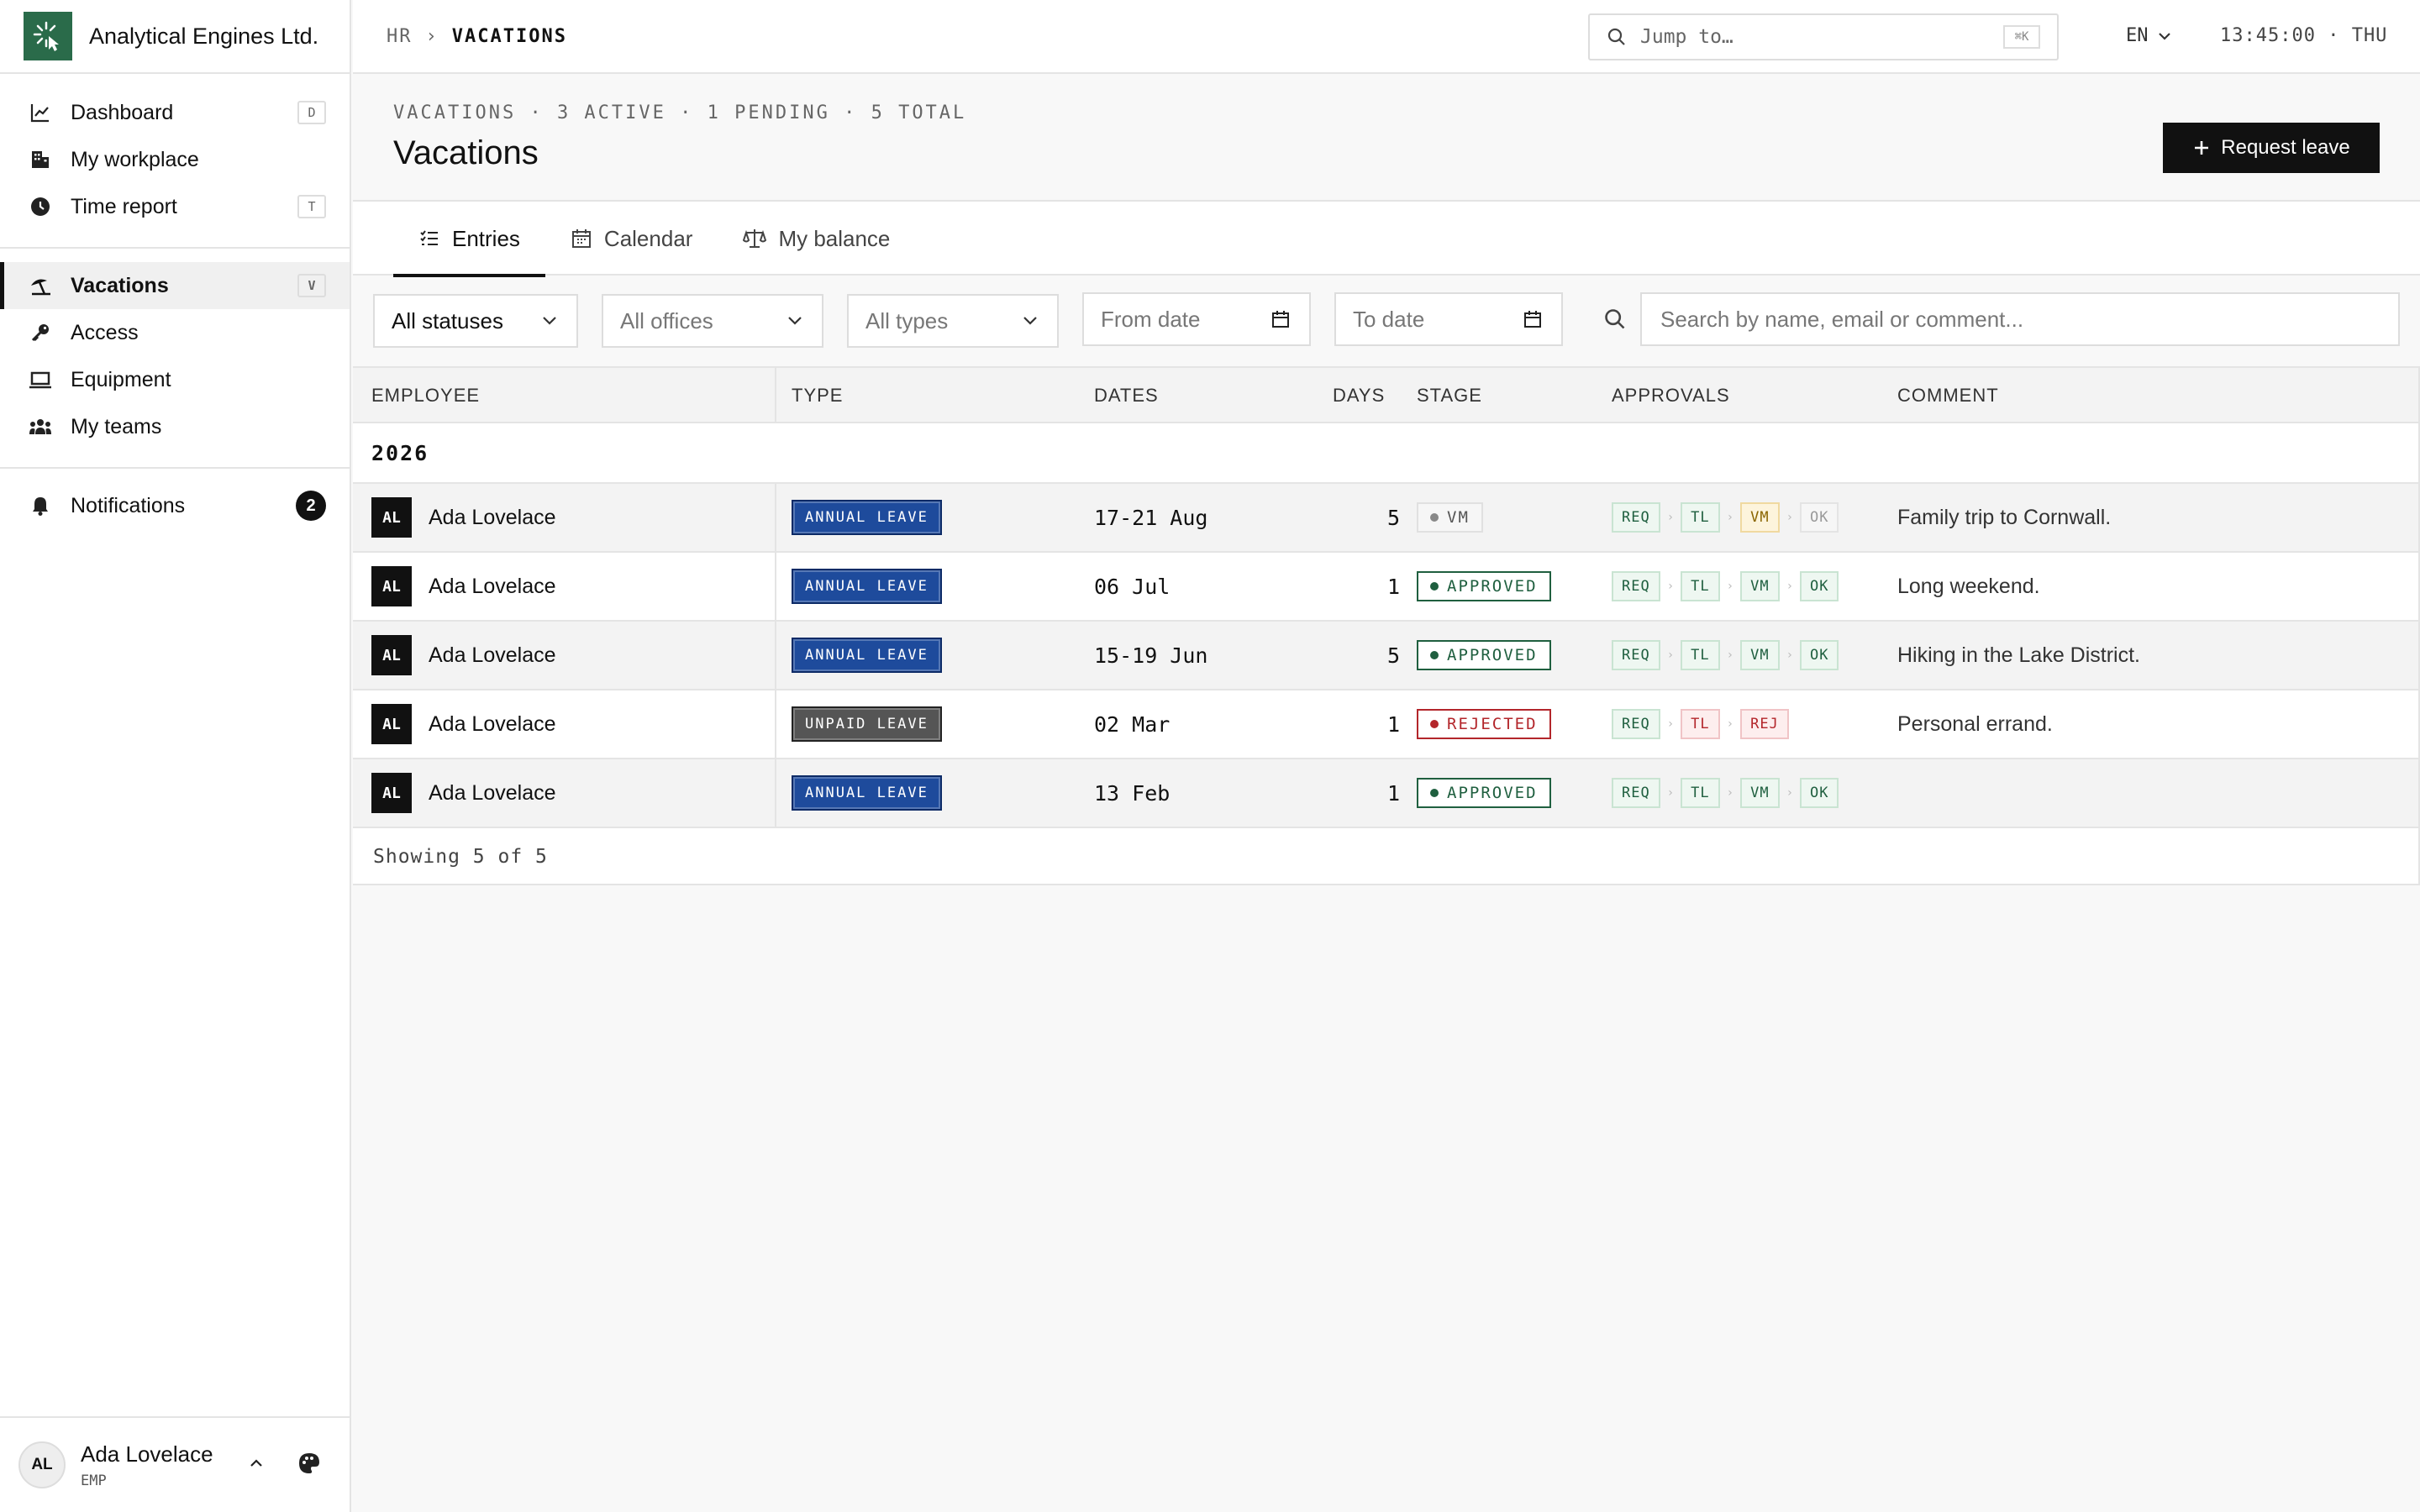 The width and height of the screenshot is (2420, 1512). Describe the element at coordinates (1533, 319) in the screenshot. I see `calendar-icon` at that location.